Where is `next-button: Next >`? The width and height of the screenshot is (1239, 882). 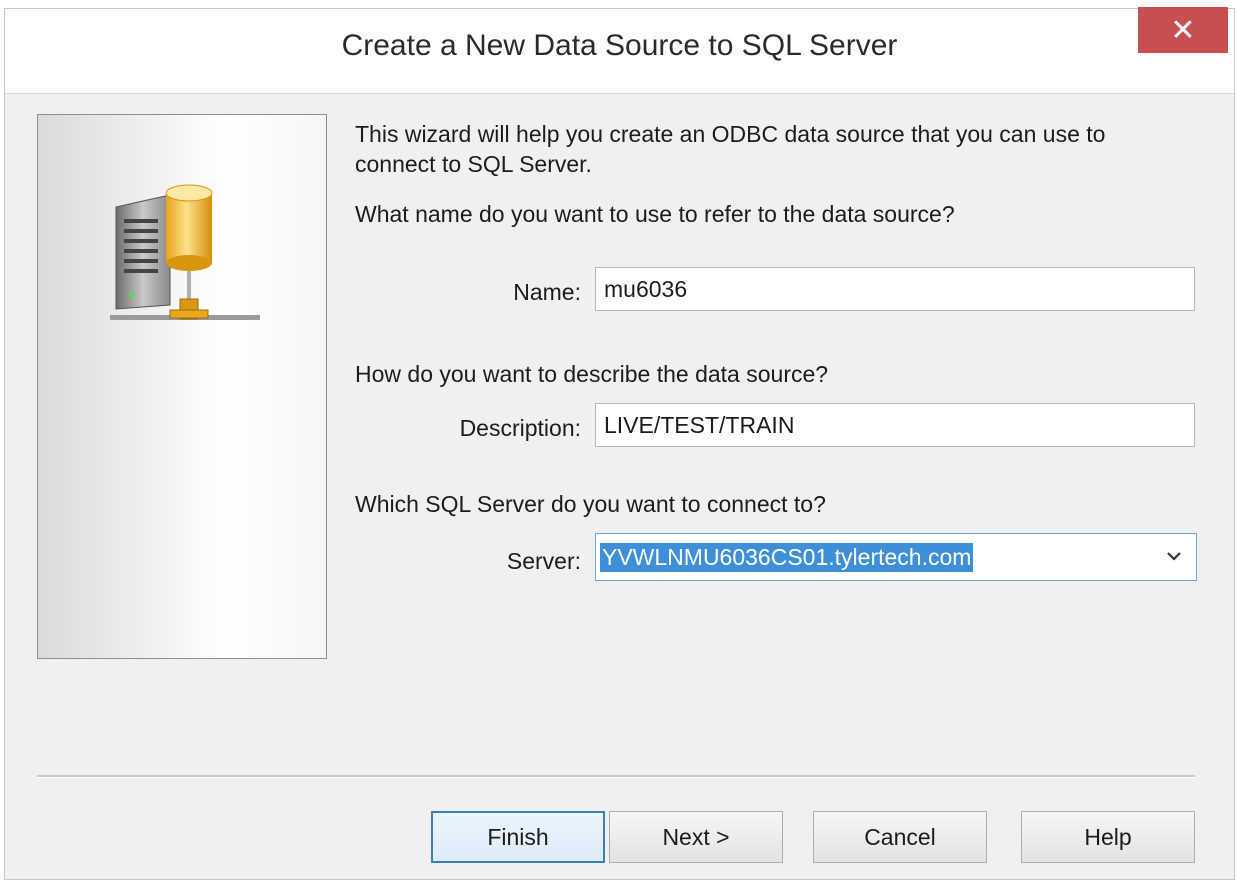
next-button: Next > is located at coordinates (696, 837).